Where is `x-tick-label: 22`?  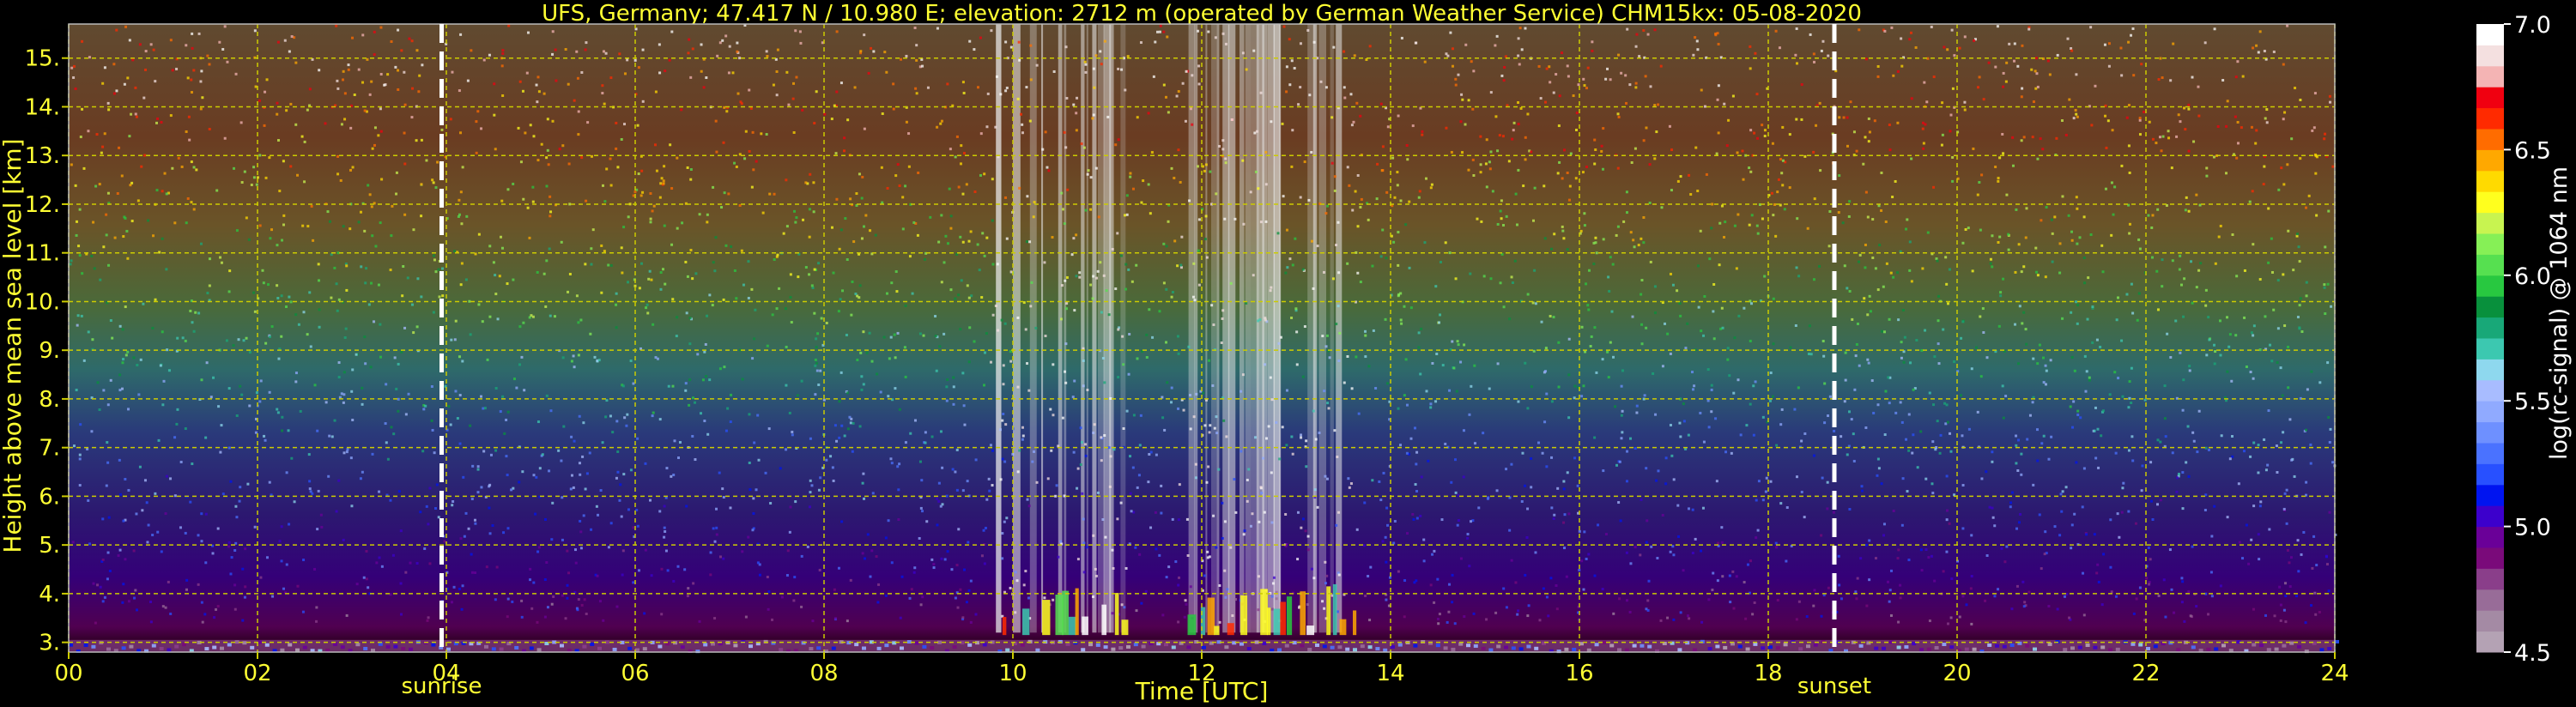 x-tick-label: 22 is located at coordinates (2145, 674).